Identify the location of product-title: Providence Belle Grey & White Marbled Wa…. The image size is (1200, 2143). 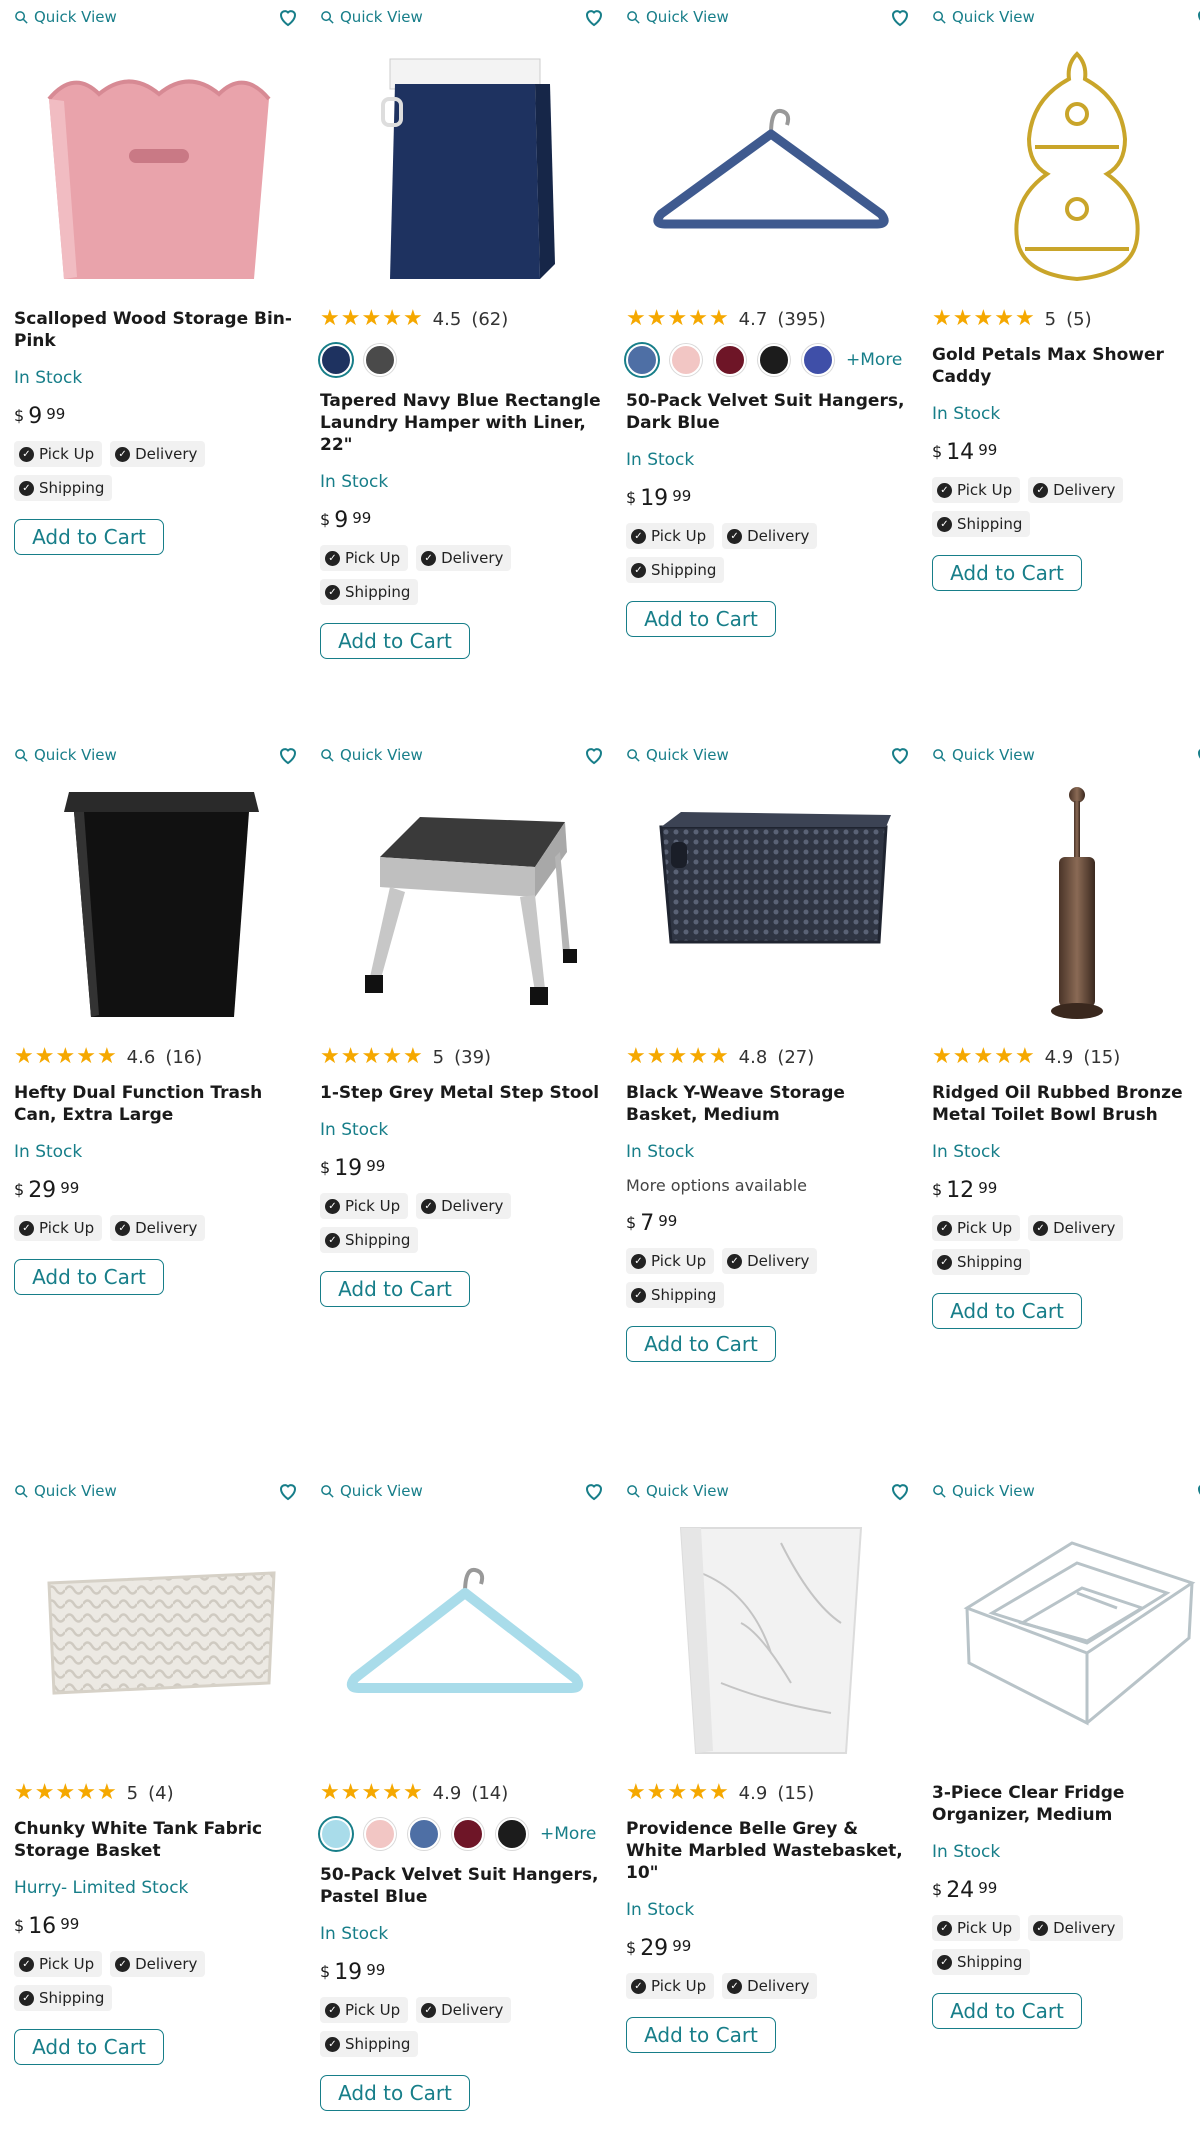
(771, 1851).